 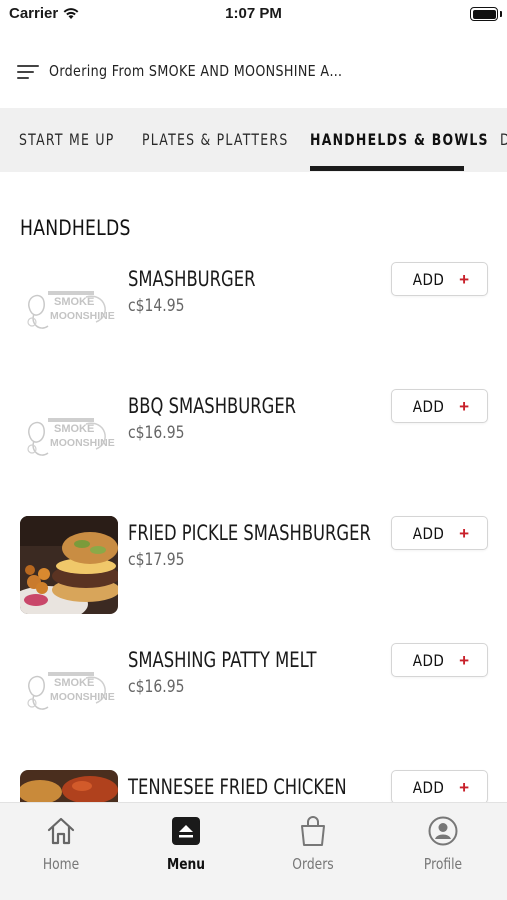 What do you see at coordinates (215, 139) in the screenshot?
I see `tab-plates-platters: PLATES & PLATTERS` at bounding box center [215, 139].